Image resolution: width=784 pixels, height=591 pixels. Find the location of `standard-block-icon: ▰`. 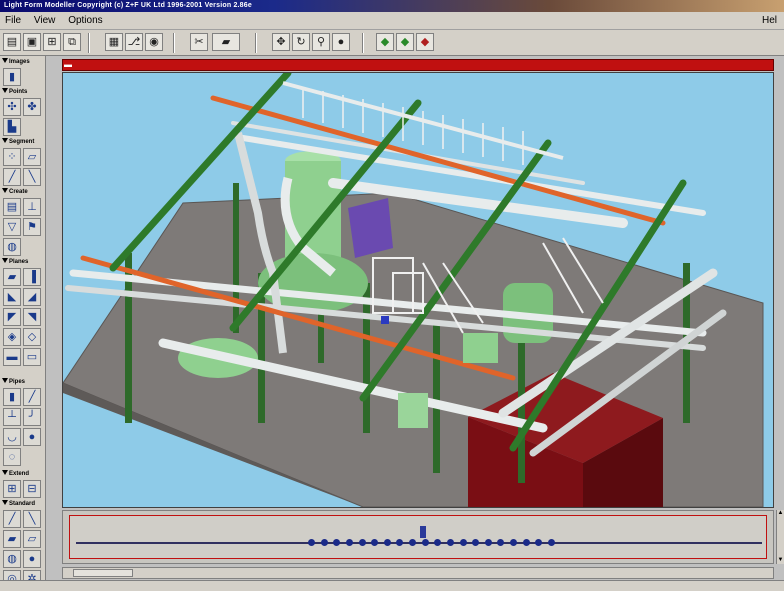

standard-block-icon: ▰ is located at coordinates (12, 539).